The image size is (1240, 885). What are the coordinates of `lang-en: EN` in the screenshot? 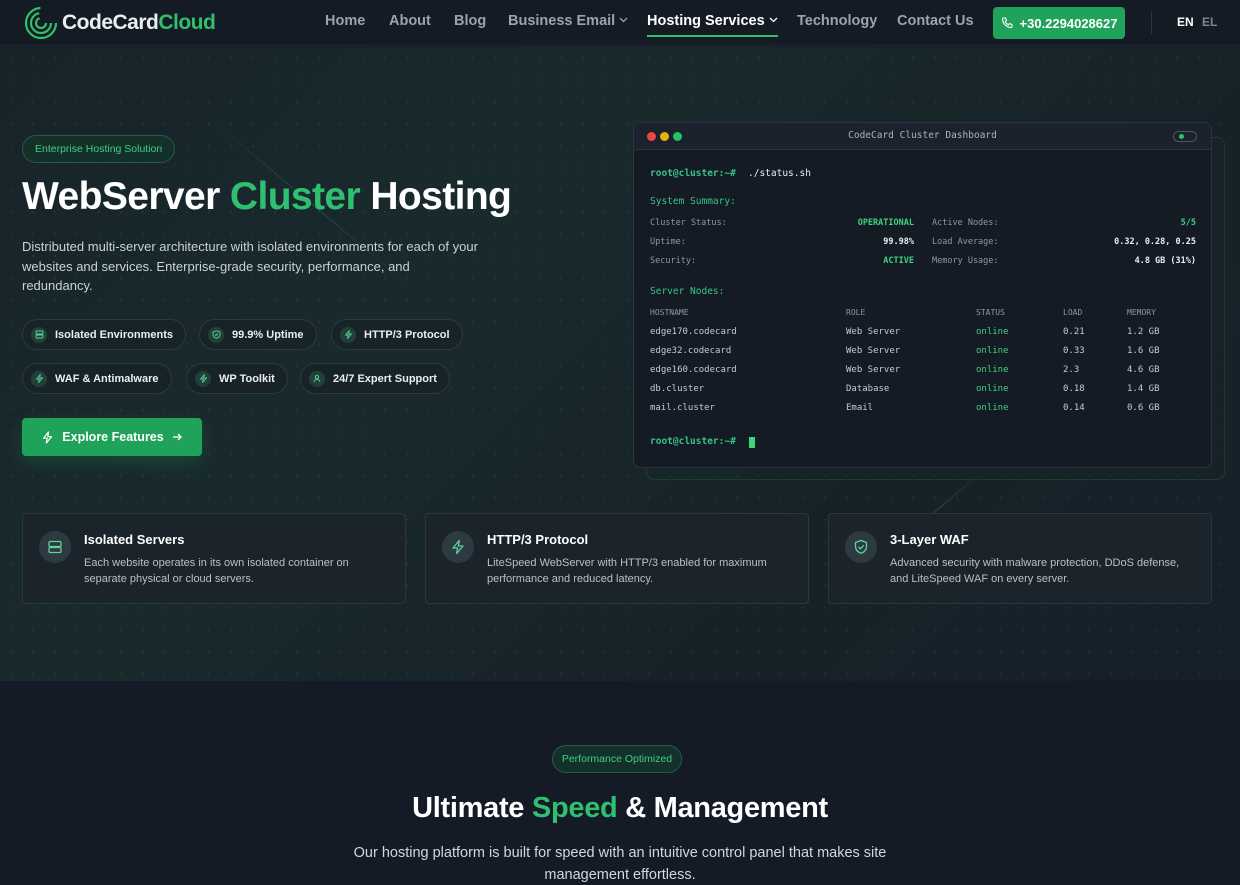 It's located at (1185, 22).